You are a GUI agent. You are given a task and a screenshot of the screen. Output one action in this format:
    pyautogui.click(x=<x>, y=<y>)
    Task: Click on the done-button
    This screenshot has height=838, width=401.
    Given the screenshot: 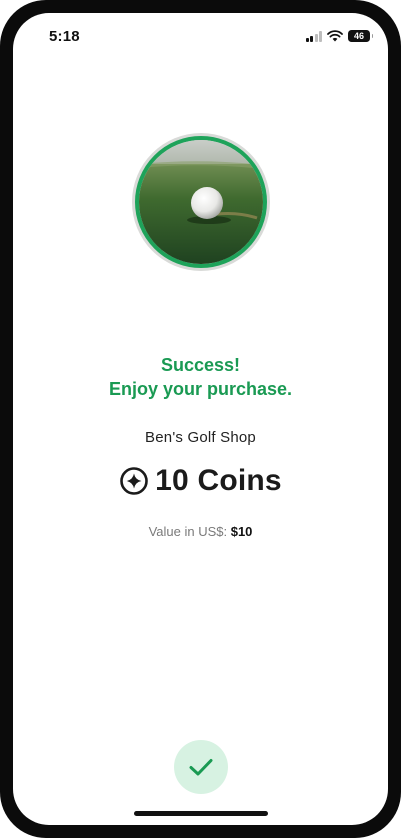 What is the action you would take?
    pyautogui.click(x=201, y=767)
    